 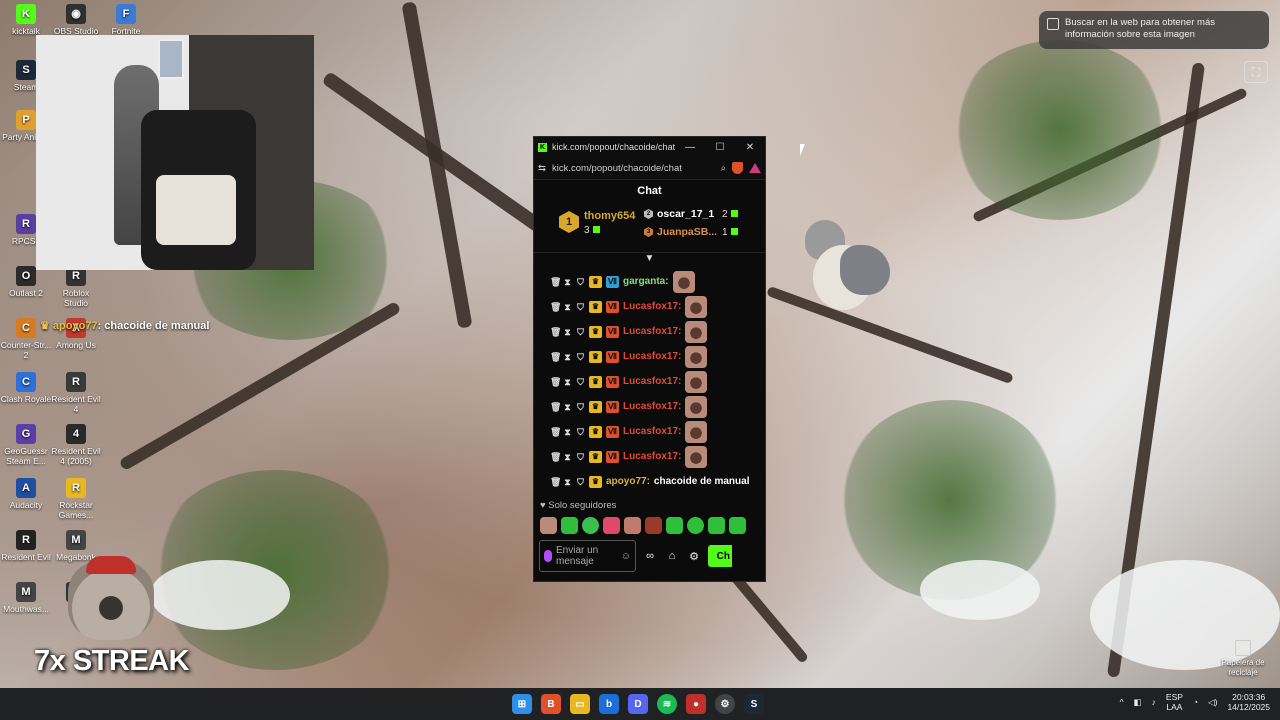 What do you see at coordinates (679, 214) in the screenshot?
I see `leader-2: 2 oscar_17_1` at bounding box center [679, 214].